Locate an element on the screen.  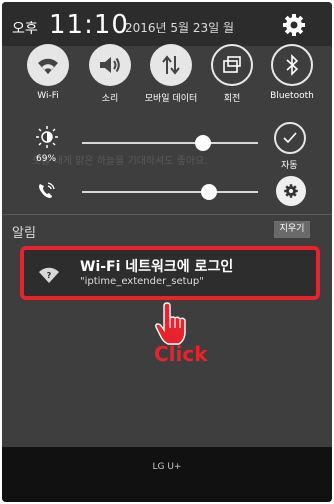
alerts-heading: 알림 is located at coordinates (24, 233).